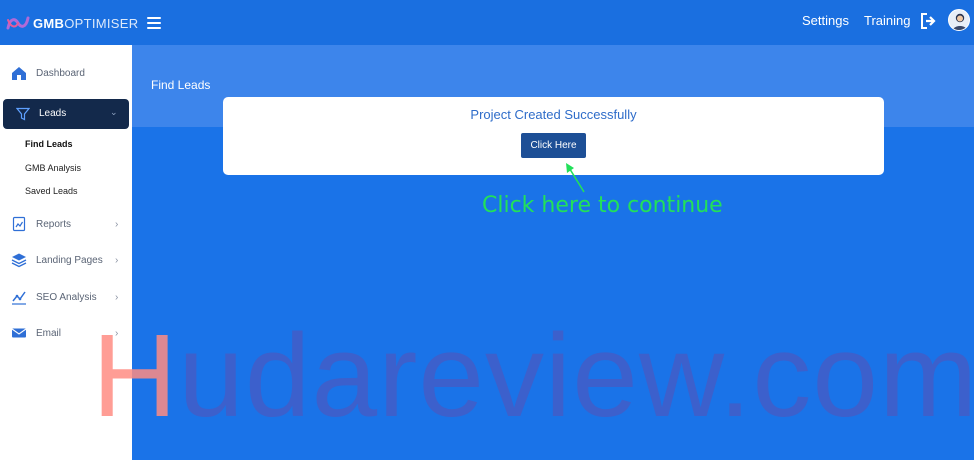 This screenshot has width=974, height=460. What do you see at coordinates (101, 23) in the screenshot?
I see `logo-light-text: OPTIMISER` at bounding box center [101, 23].